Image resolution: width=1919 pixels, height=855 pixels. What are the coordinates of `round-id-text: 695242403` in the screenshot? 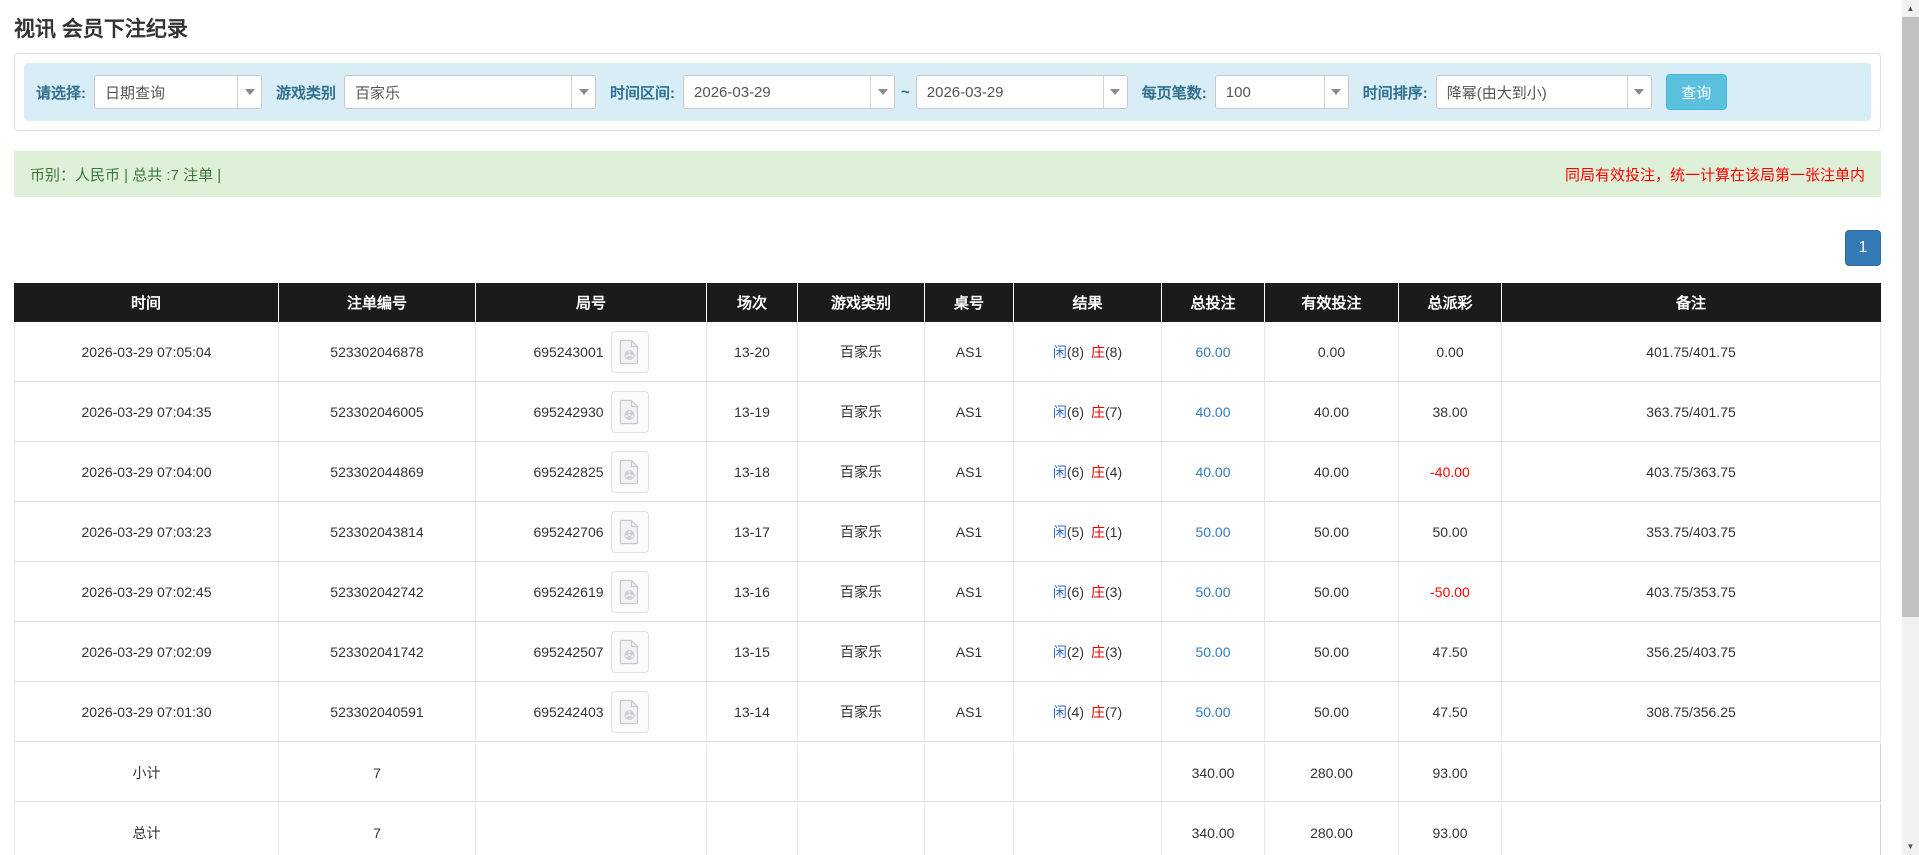 It's located at (568, 711).